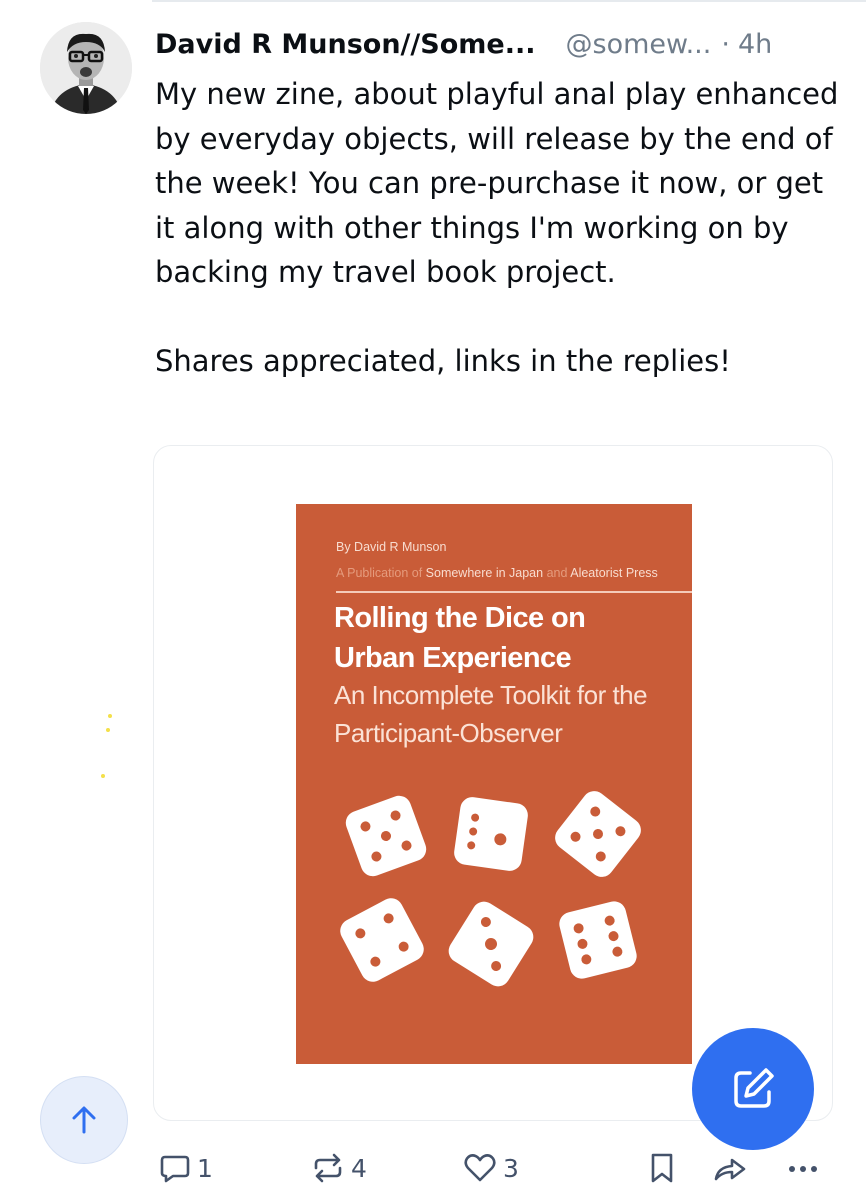 This screenshot has height=1200, width=866. I want to click on like-count: 3, so click(511, 1168).